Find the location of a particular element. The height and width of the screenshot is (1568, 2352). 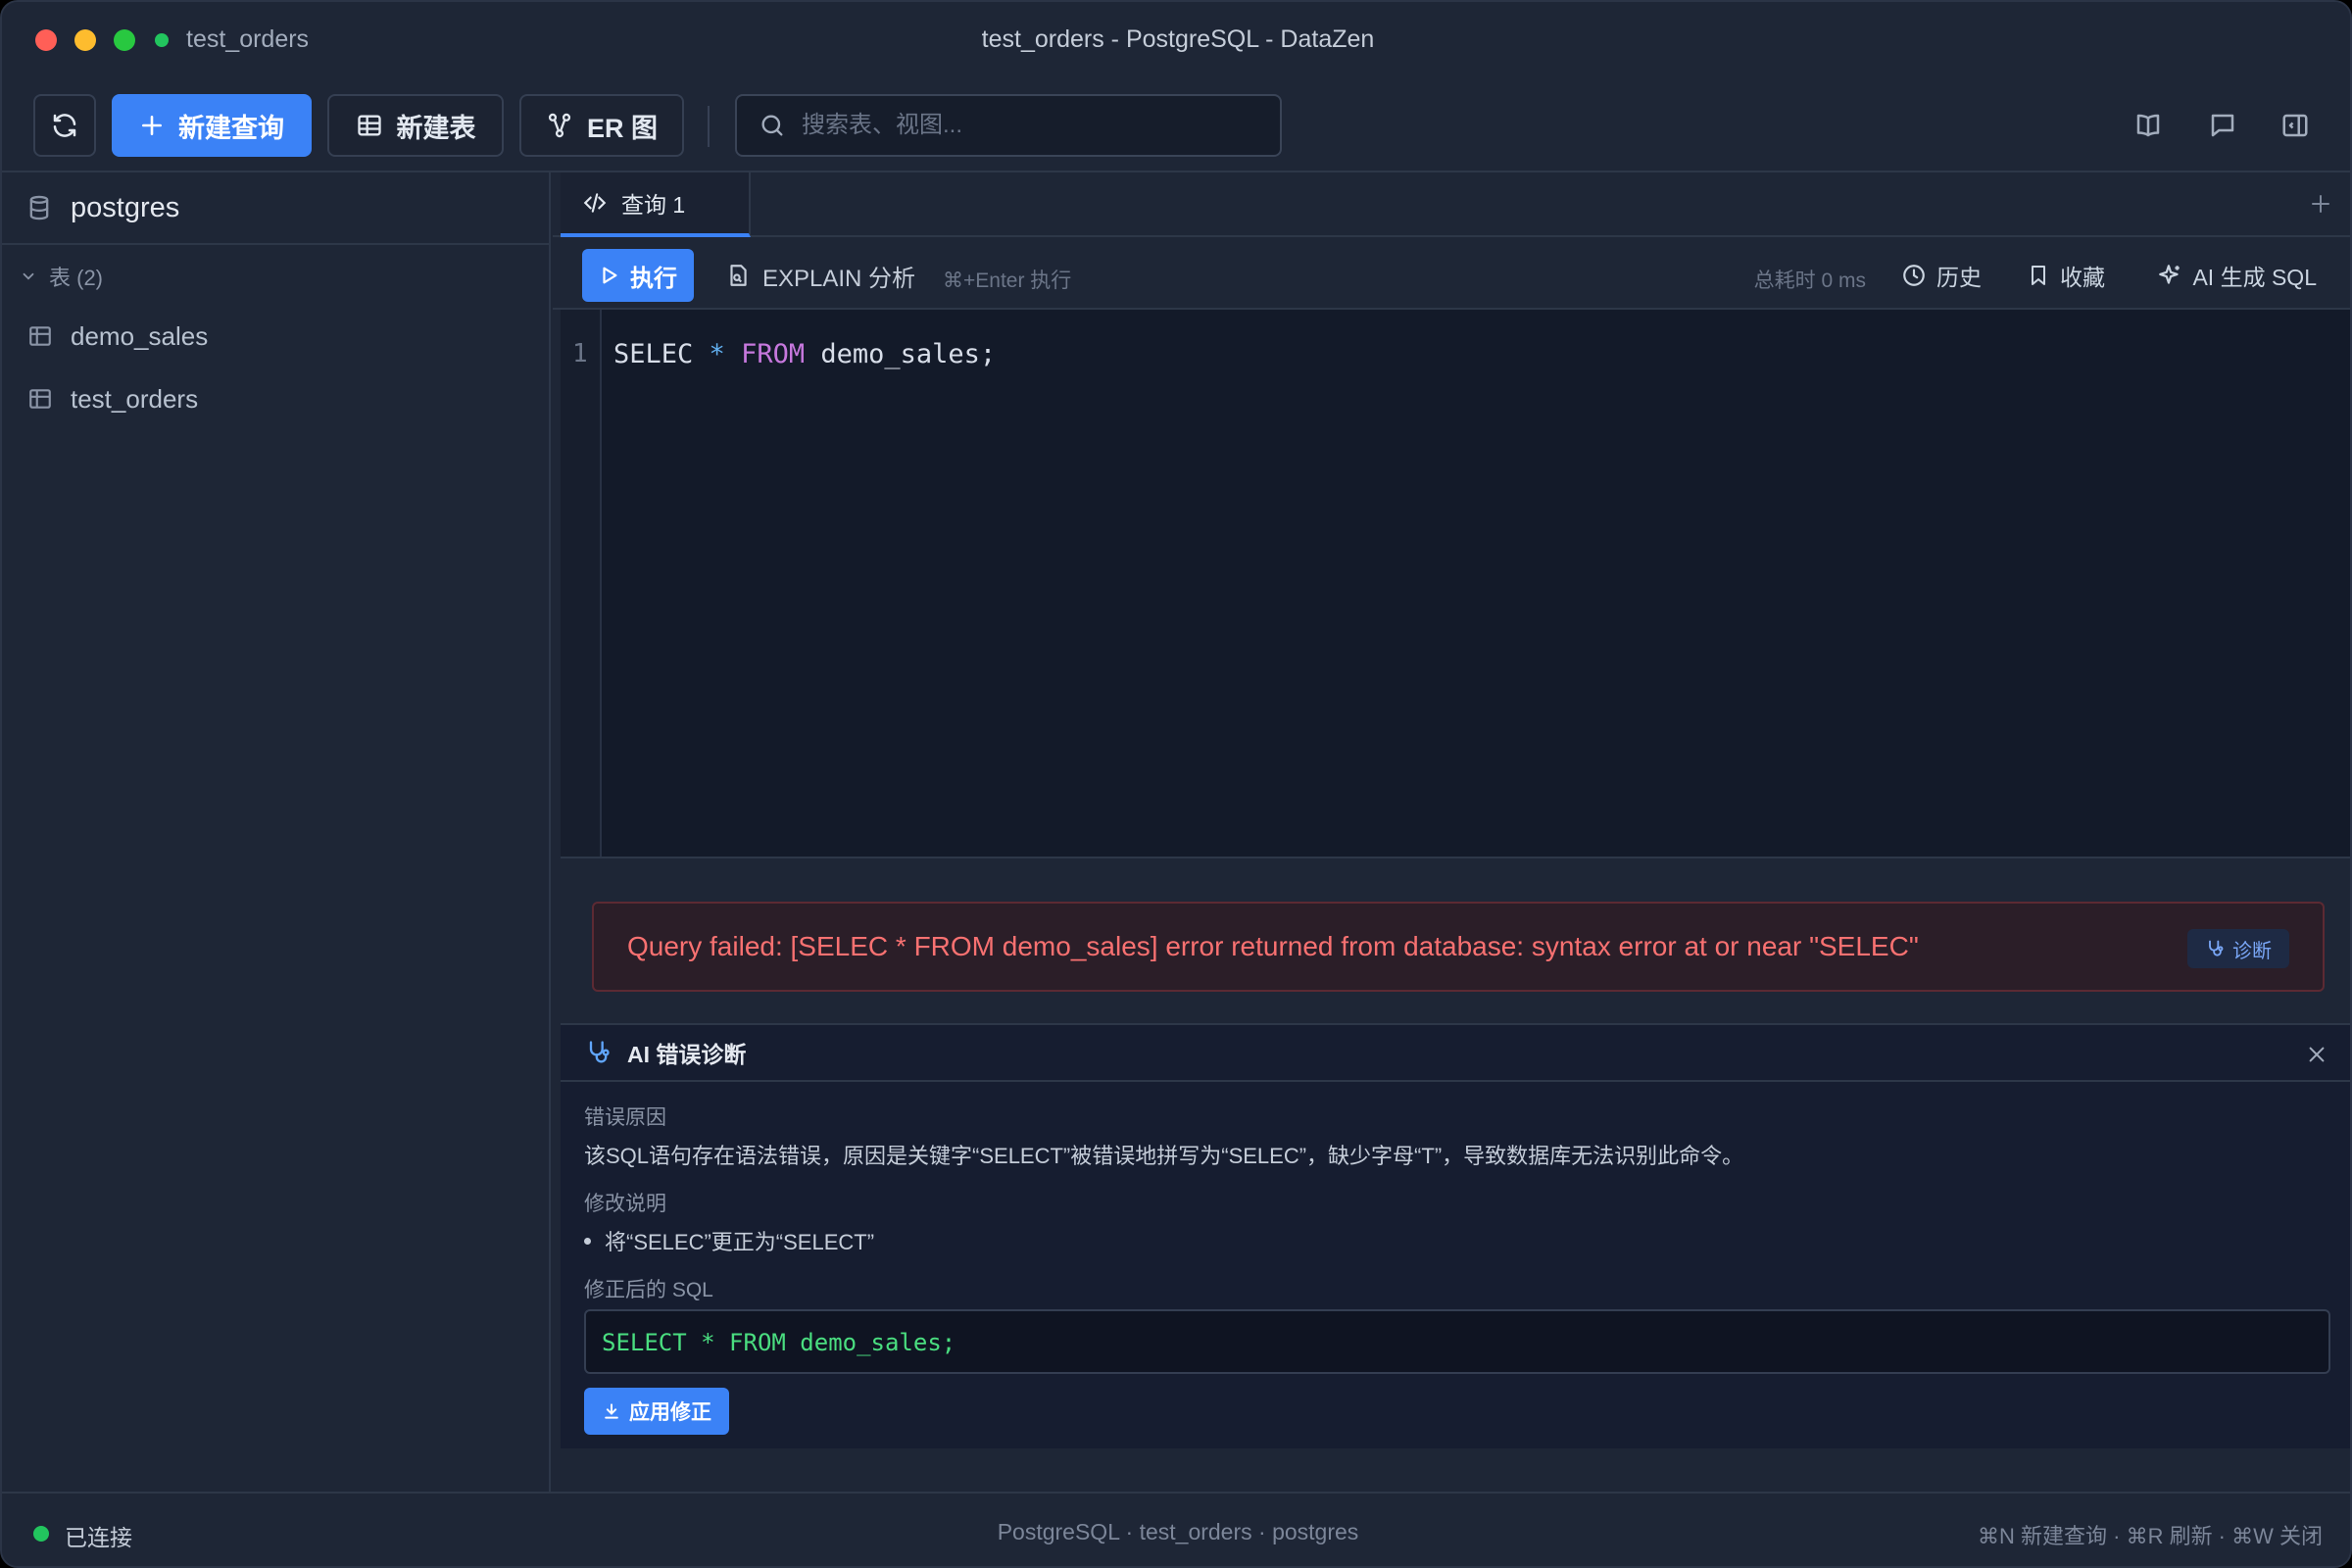

history-button: 历史 is located at coordinates (1941, 275).